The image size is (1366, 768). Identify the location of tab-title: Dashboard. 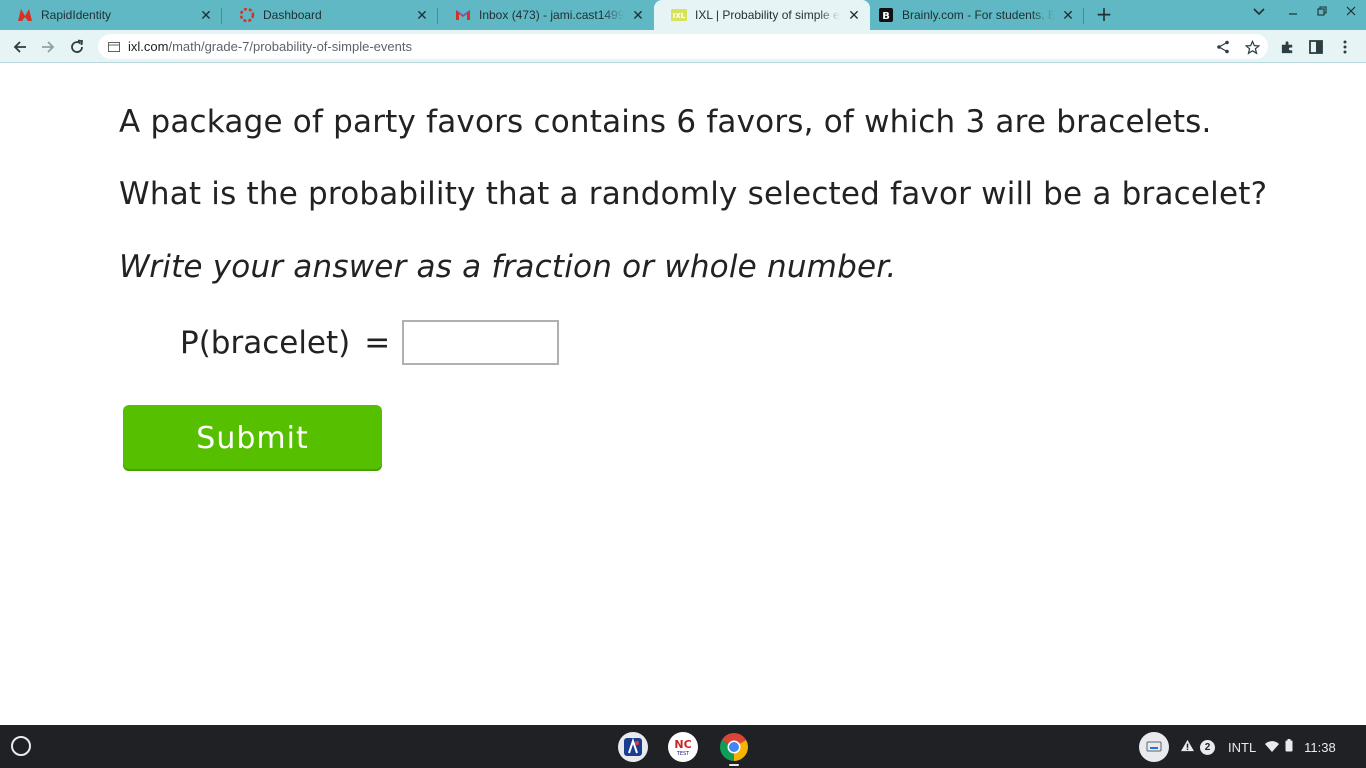
(292, 15).